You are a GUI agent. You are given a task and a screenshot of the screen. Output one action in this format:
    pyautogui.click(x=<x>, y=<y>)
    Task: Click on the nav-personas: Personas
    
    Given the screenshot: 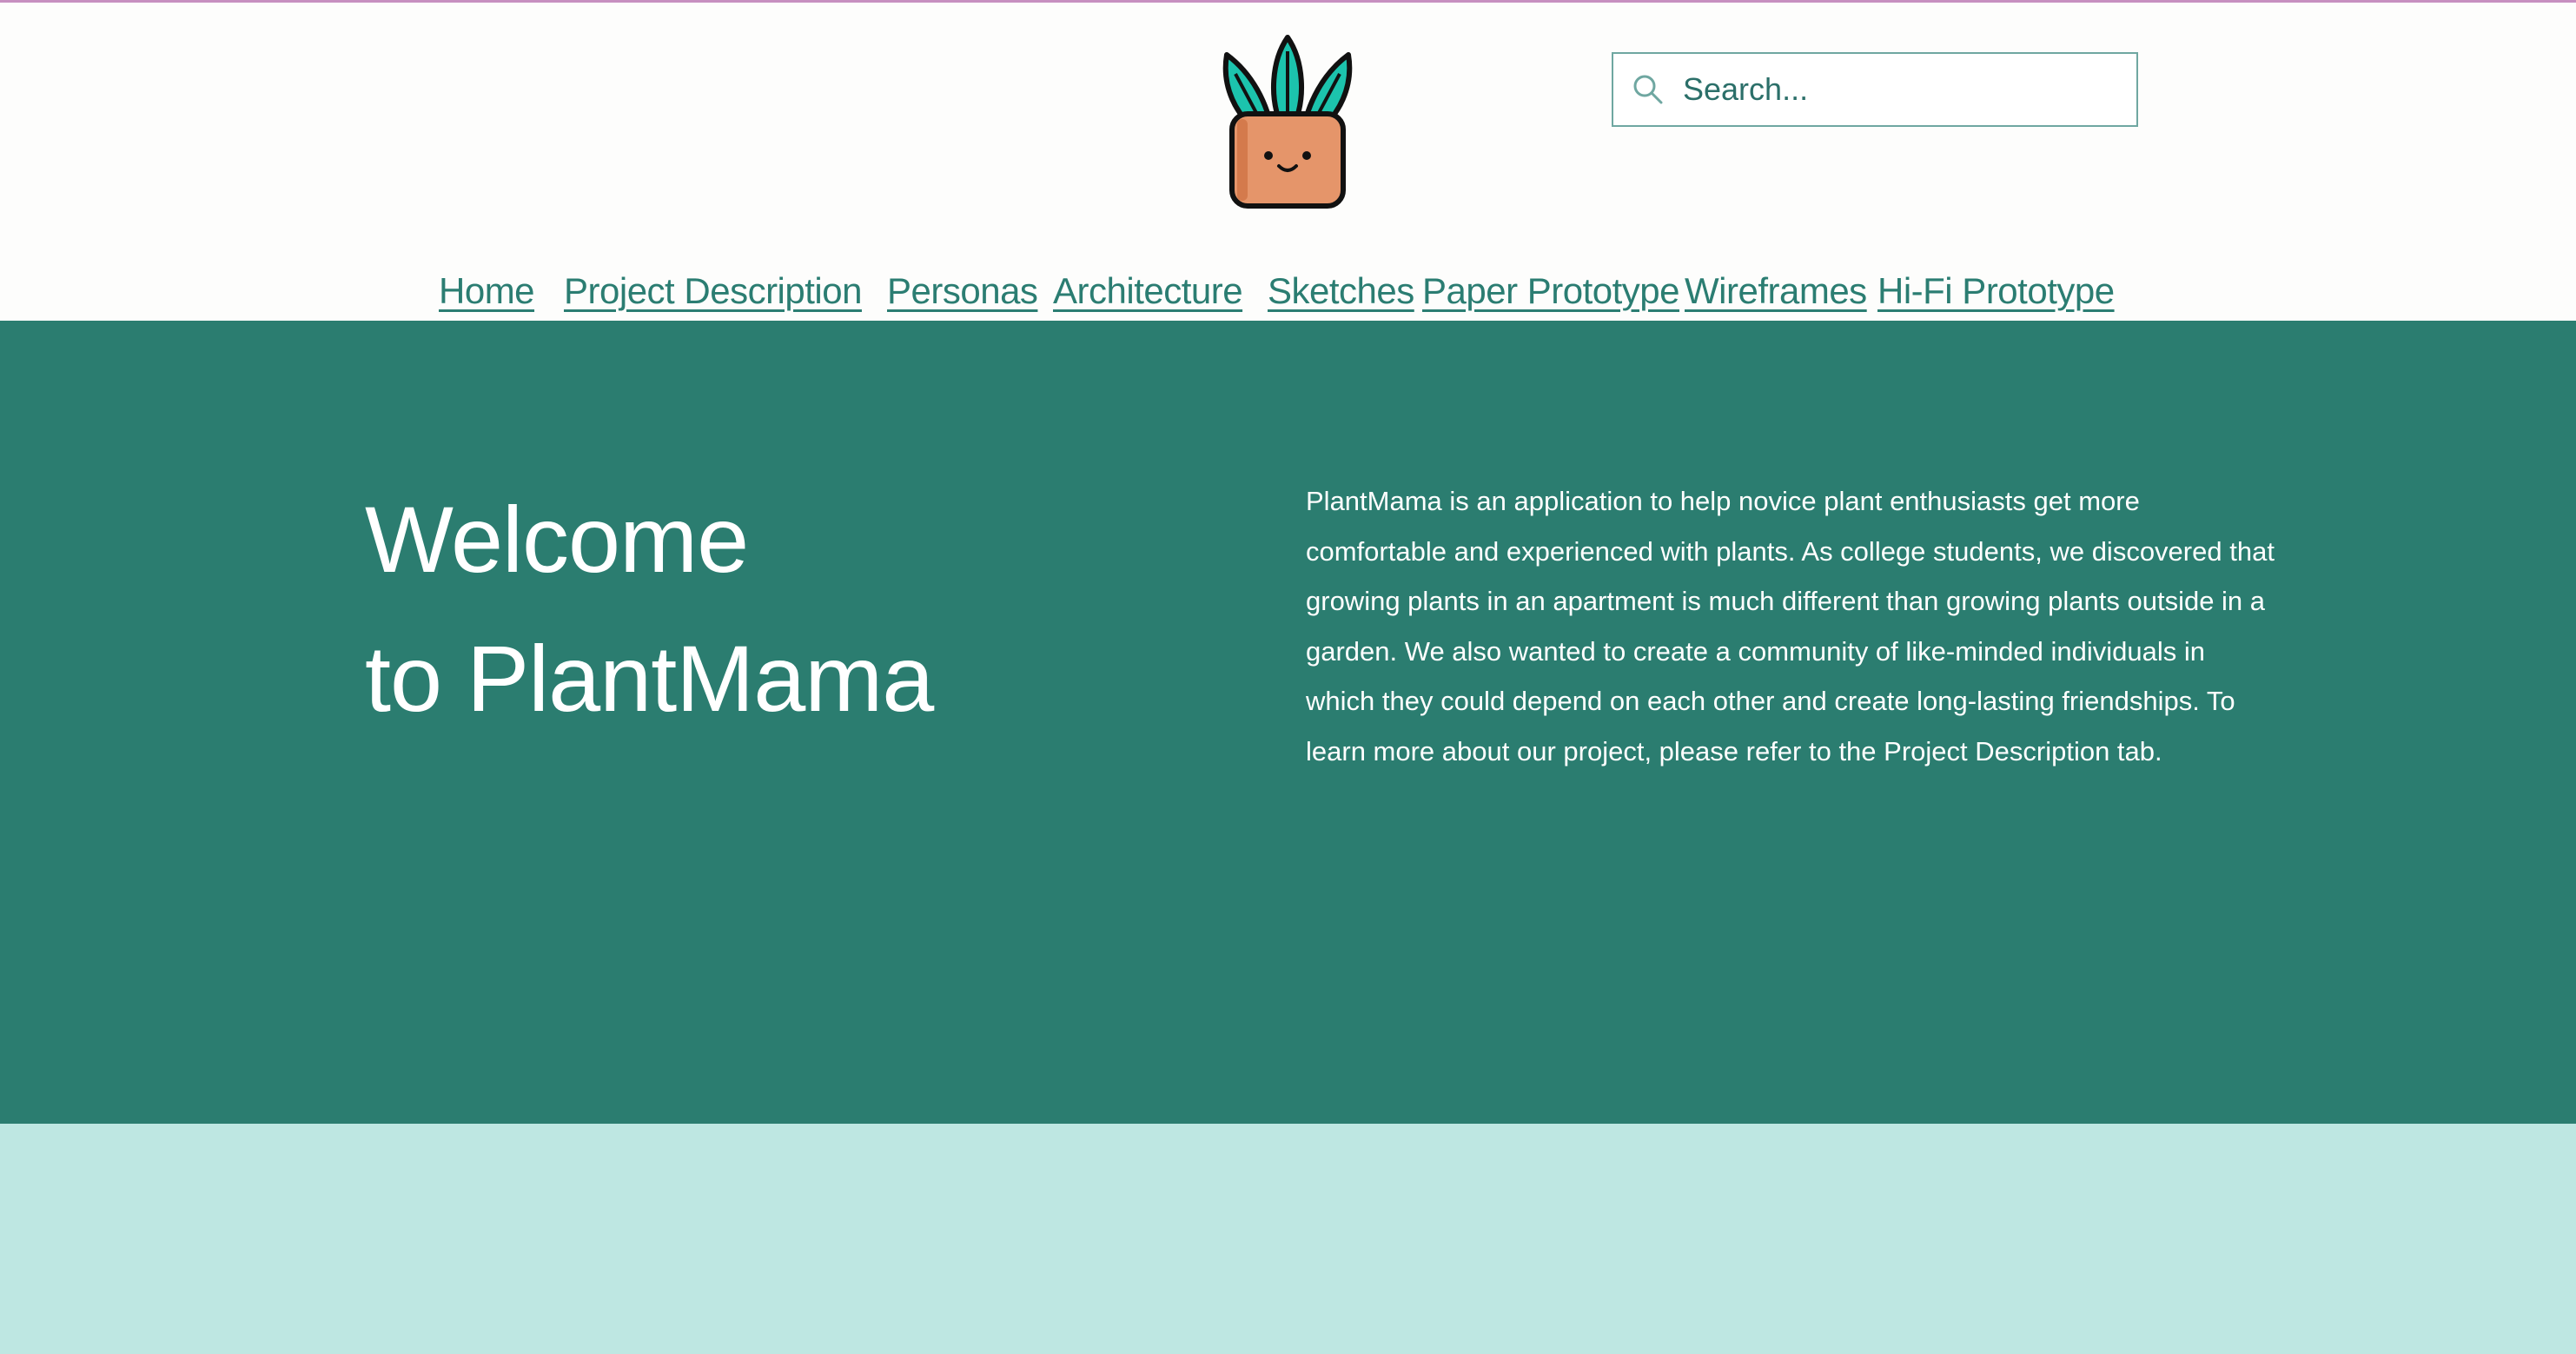 What is the action you would take?
    pyautogui.click(x=962, y=291)
    